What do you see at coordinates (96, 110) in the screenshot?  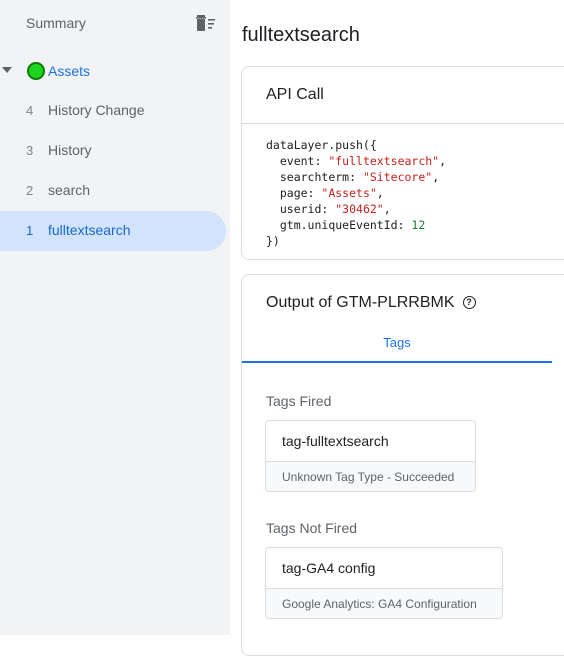 I see `event-label: History Change` at bounding box center [96, 110].